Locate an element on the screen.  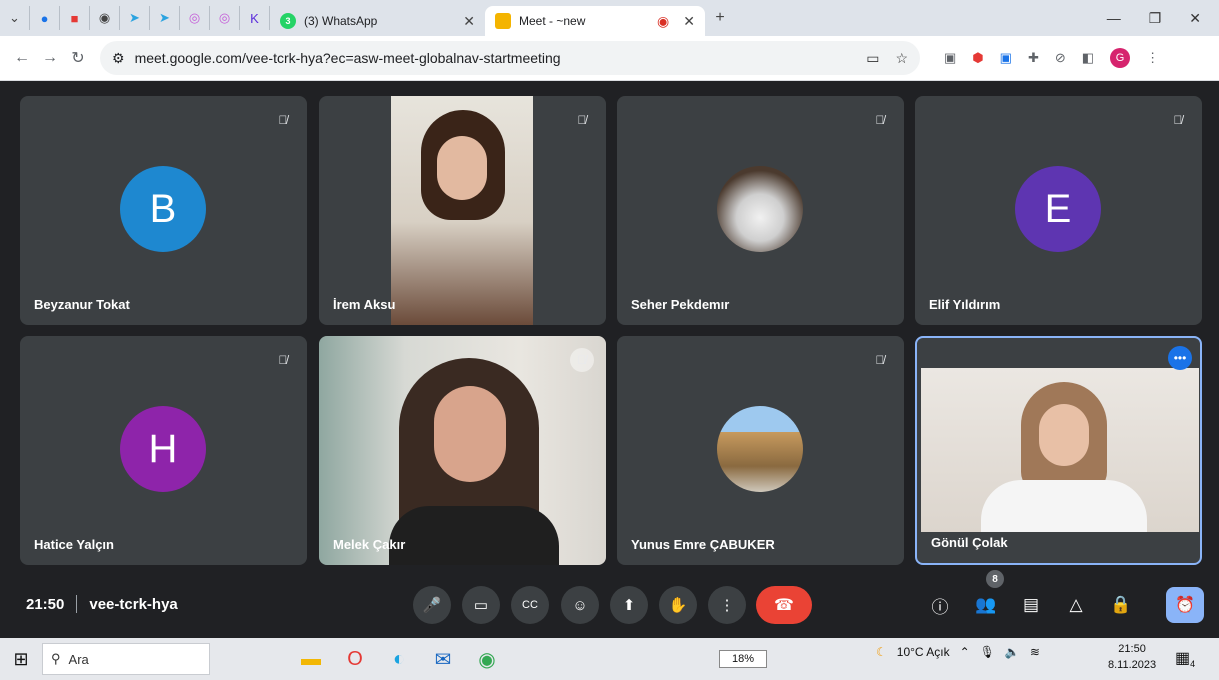
avatar: E is located at coordinates (1058, 209).